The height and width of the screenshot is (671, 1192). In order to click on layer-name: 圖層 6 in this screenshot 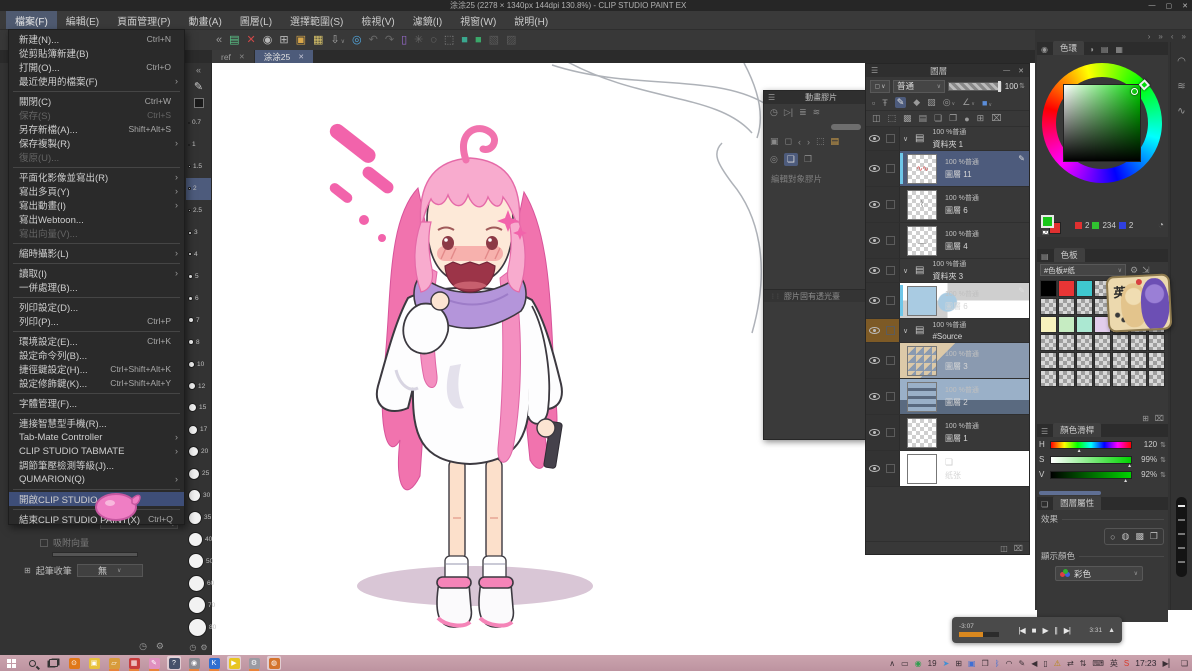, I will do `click(962, 210)`.